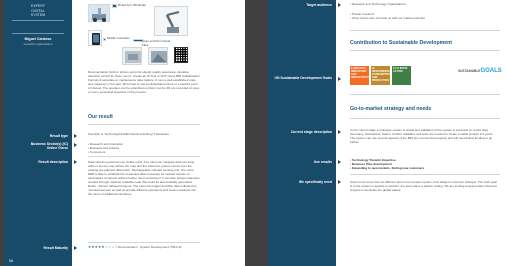 The image size is (506, 266). Describe the element at coordinates (391, 109) in the screenshot. I see `gtm-heading: Go-to-market strategy and needs` at that location.